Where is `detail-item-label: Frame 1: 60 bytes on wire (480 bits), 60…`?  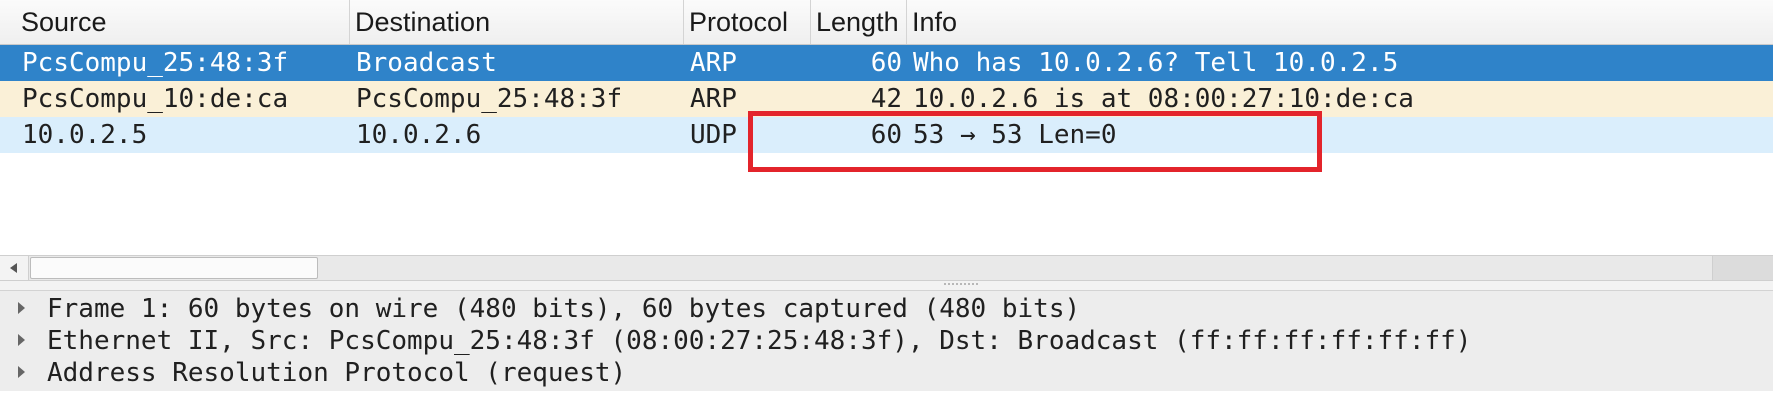
detail-item-label: Frame 1: 60 bytes on wire (480 bits), 60… is located at coordinates (564, 309).